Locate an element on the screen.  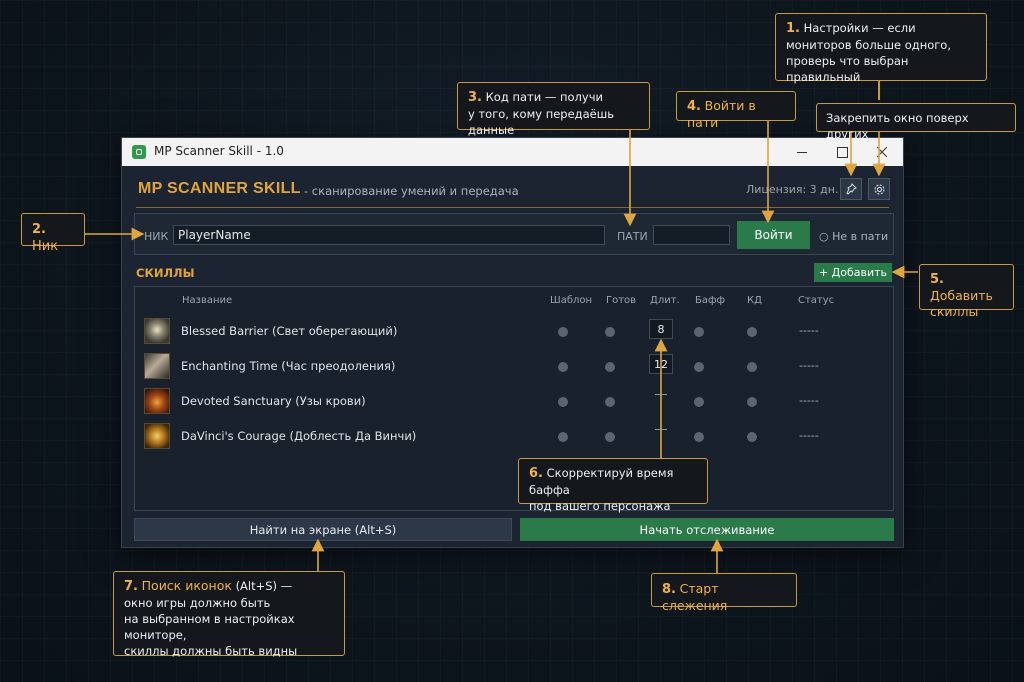
callout-number: 4. is located at coordinates (694, 106).